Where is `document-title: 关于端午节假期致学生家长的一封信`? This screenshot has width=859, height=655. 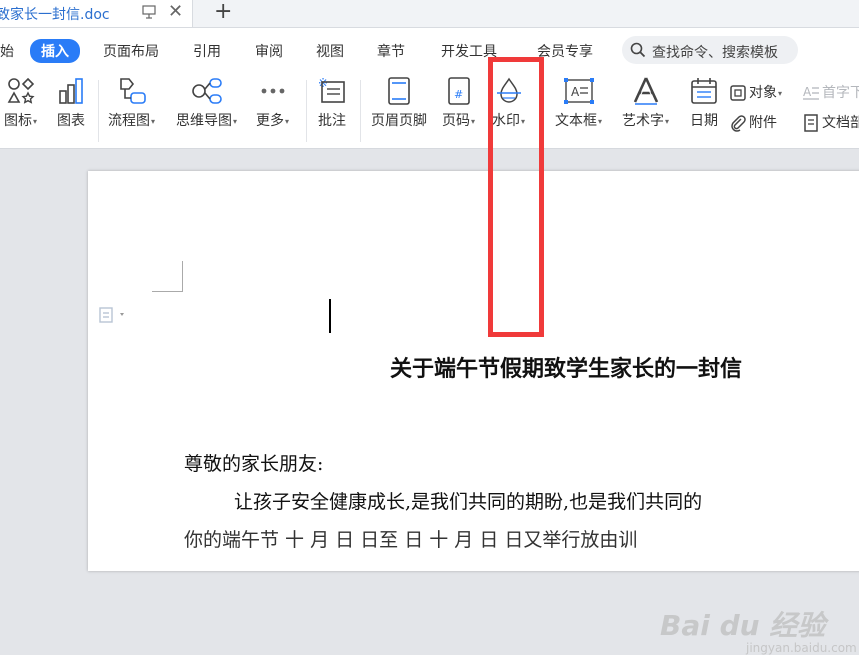 document-title: 关于端午节假期致学生家长的一封信 is located at coordinates (566, 369).